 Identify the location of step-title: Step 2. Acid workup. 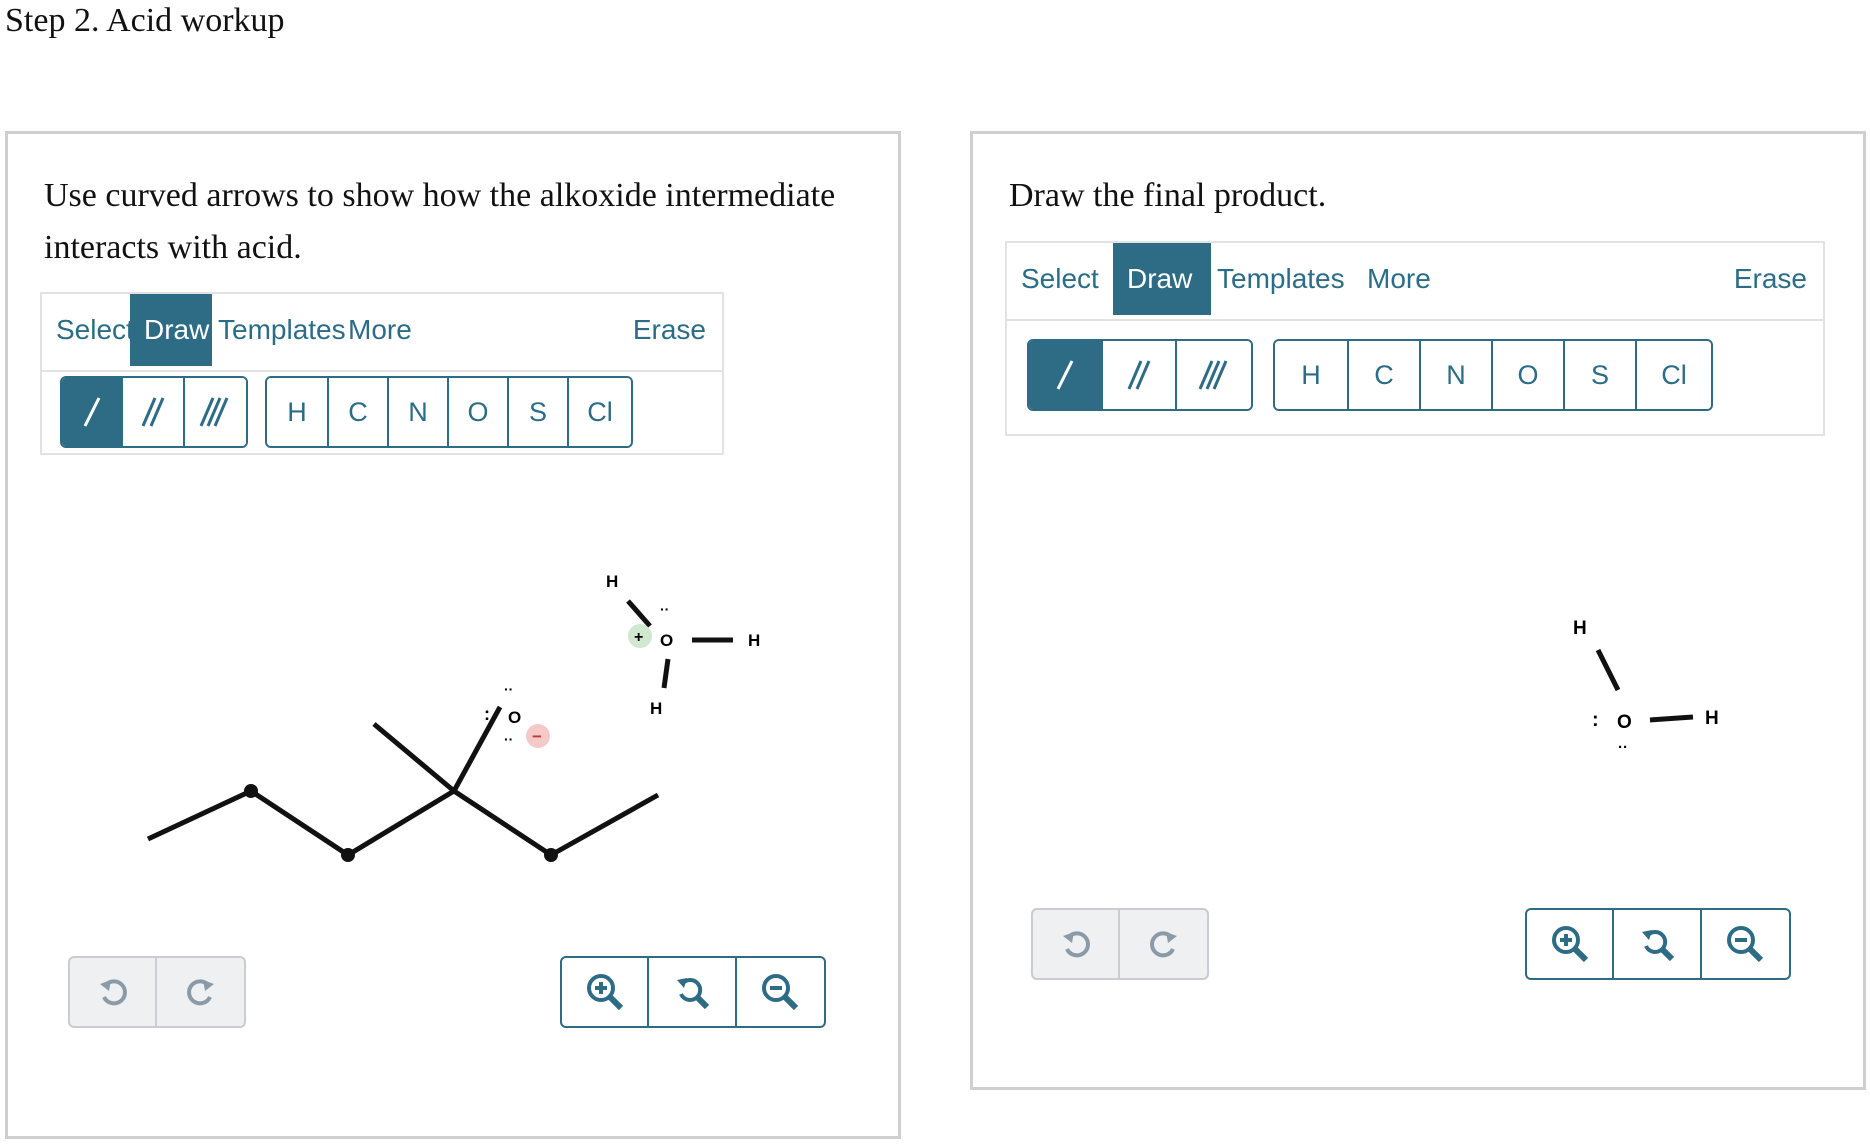
(145, 20).